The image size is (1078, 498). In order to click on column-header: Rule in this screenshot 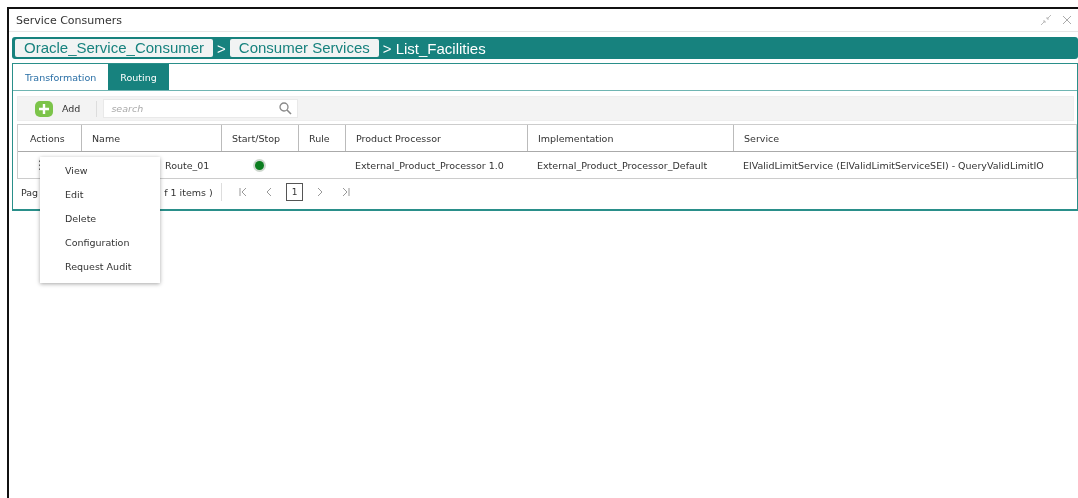, I will do `click(321, 138)`.